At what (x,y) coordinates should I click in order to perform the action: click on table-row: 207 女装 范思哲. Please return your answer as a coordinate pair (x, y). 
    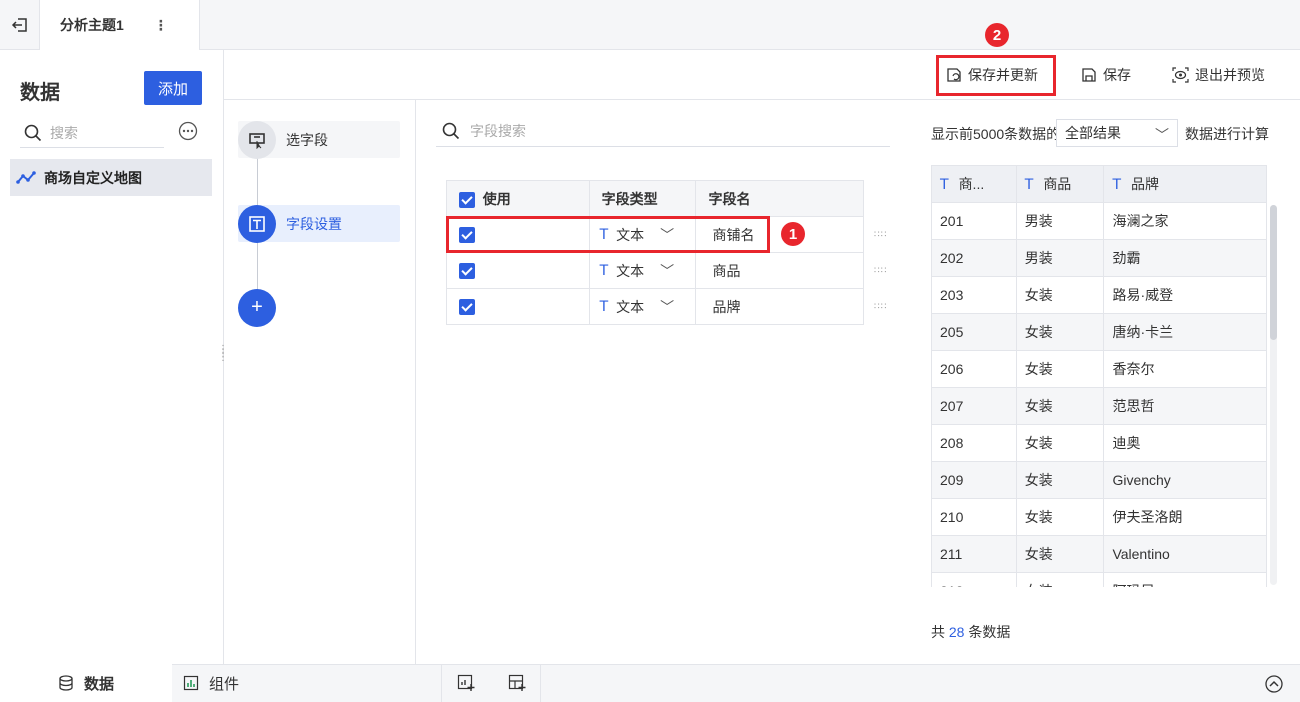
    Looking at the image, I should click on (1099, 406).